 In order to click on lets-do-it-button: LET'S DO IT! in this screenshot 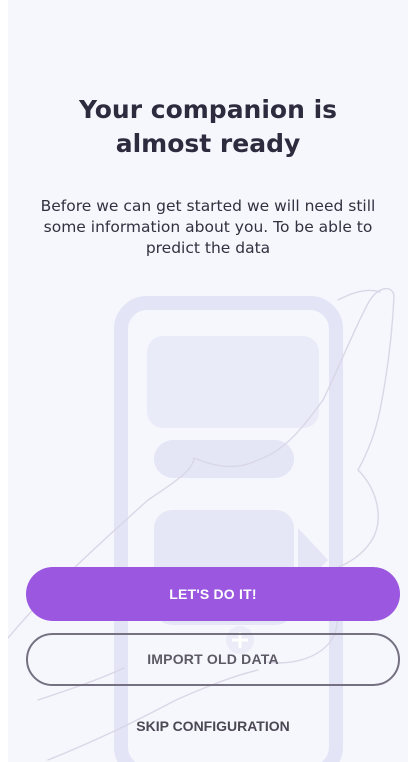, I will do `click(213, 594)`.